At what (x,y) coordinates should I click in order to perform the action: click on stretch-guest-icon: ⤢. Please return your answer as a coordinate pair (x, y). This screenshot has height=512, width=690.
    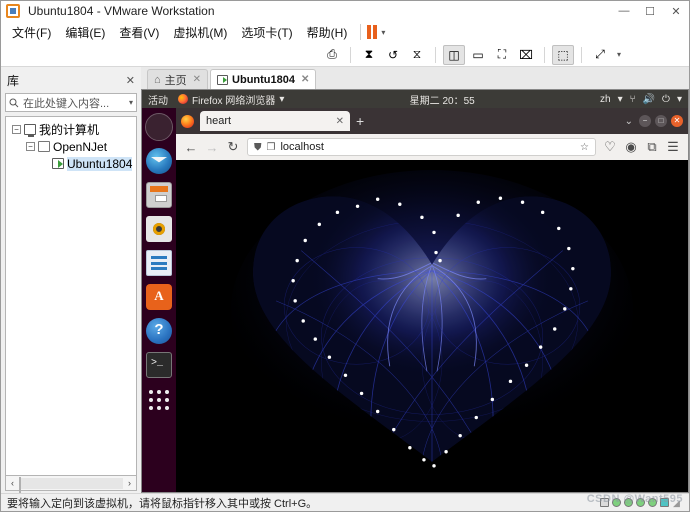
    Looking at the image, I should click on (600, 55).